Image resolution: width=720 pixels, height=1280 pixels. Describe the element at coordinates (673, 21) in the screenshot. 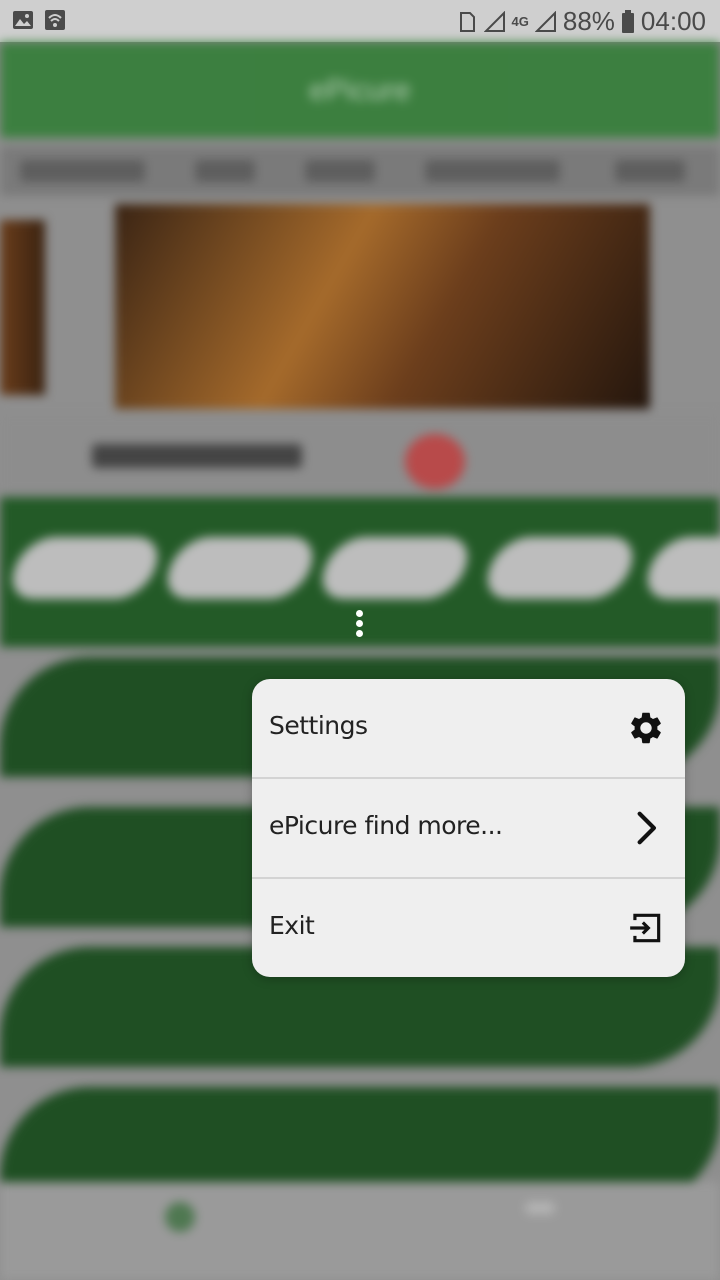

I see `clock: 04:00` at that location.